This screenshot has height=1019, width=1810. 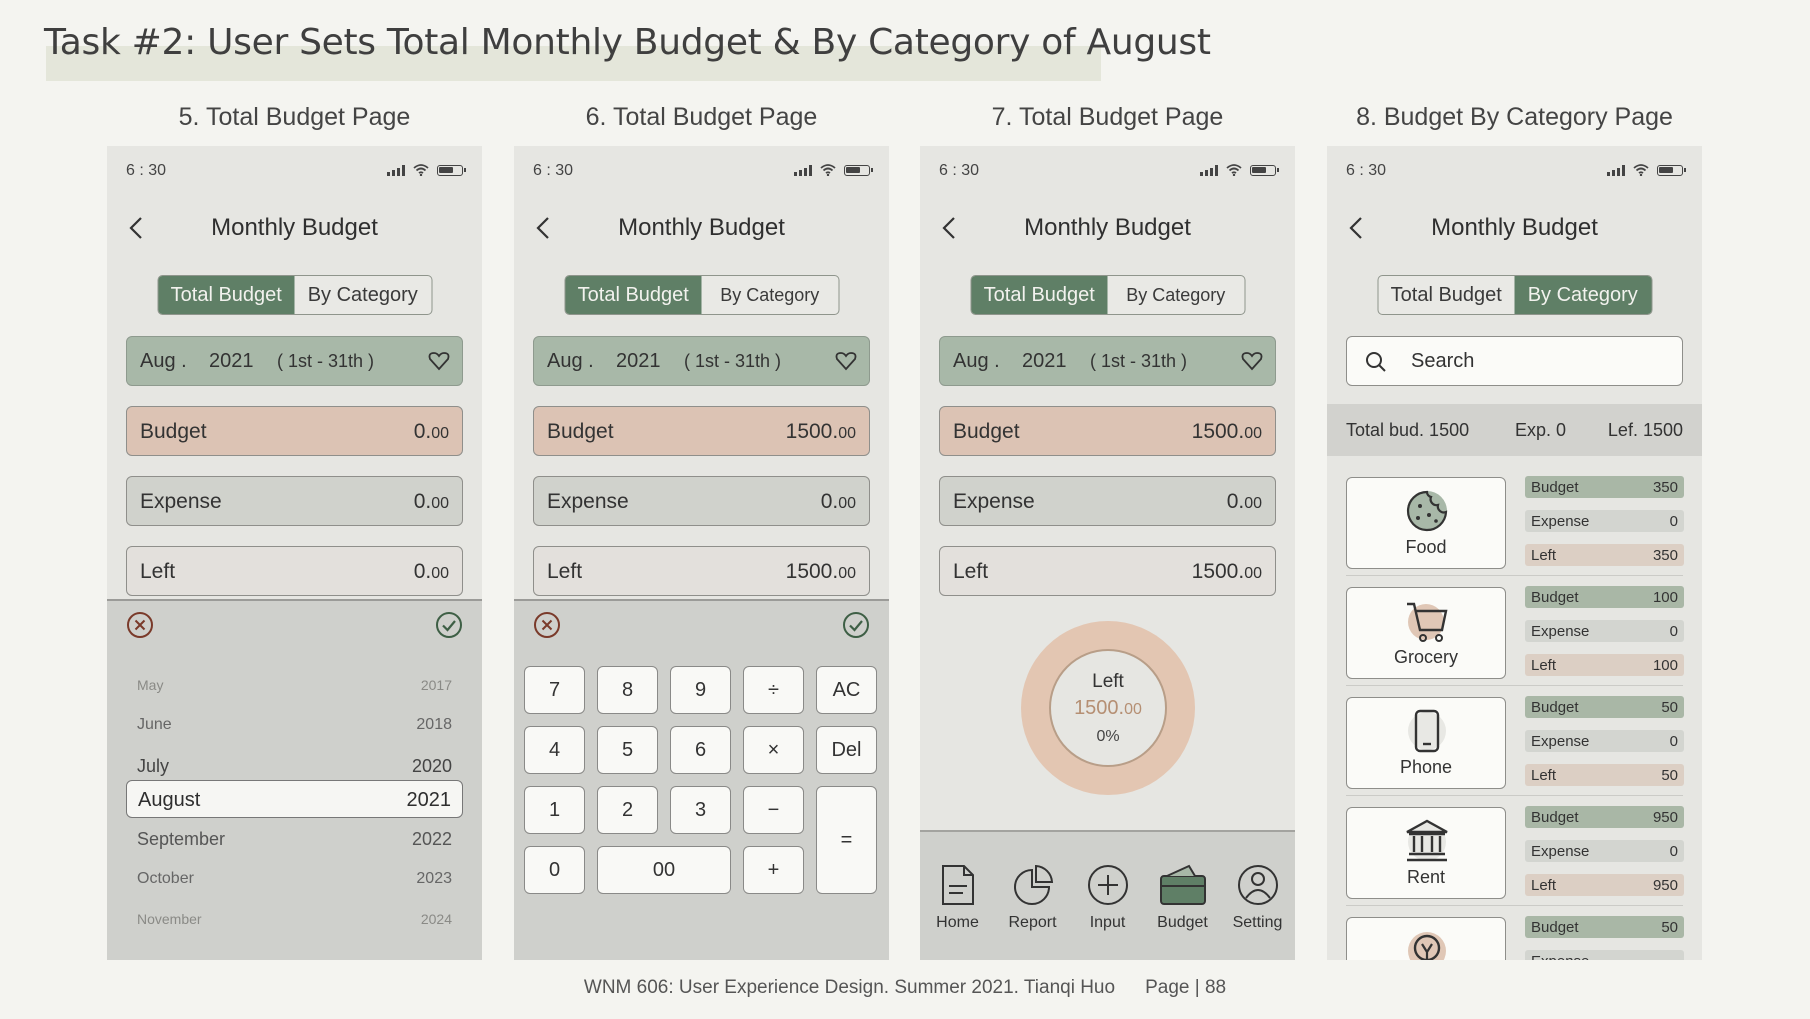 I want to click on key-4: 4, so click(x=554, y=750).